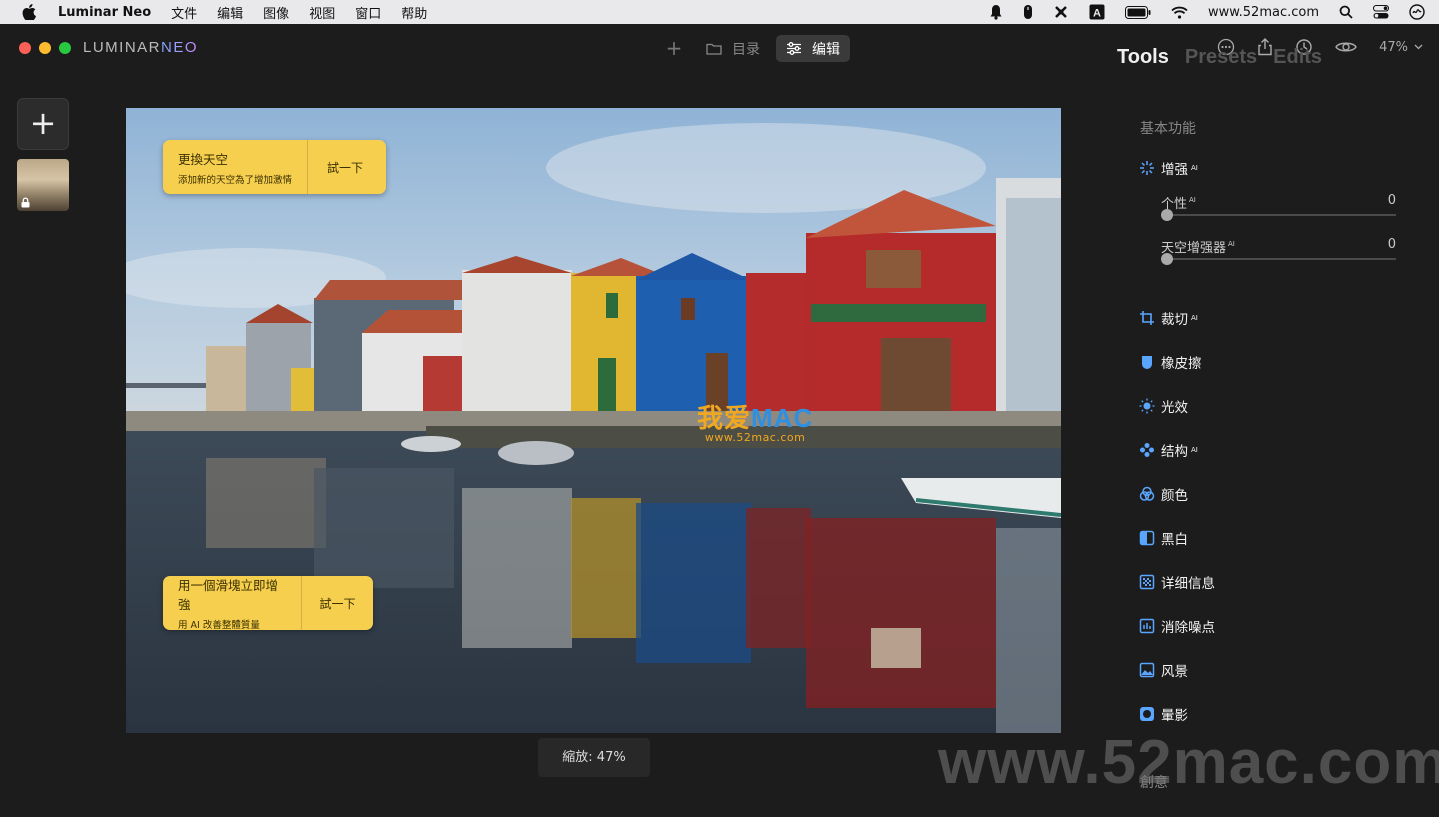  What do you see at coordinates (184, 12) in the screenshot?
I see `menu-file: 文件` at bounding box center [184, 12].